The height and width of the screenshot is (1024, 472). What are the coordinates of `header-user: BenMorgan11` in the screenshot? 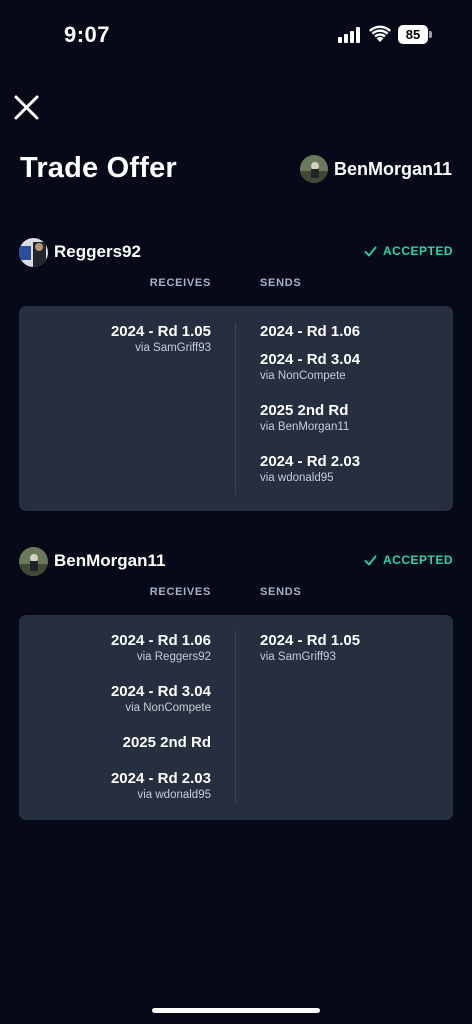 It's located at (375, 169).